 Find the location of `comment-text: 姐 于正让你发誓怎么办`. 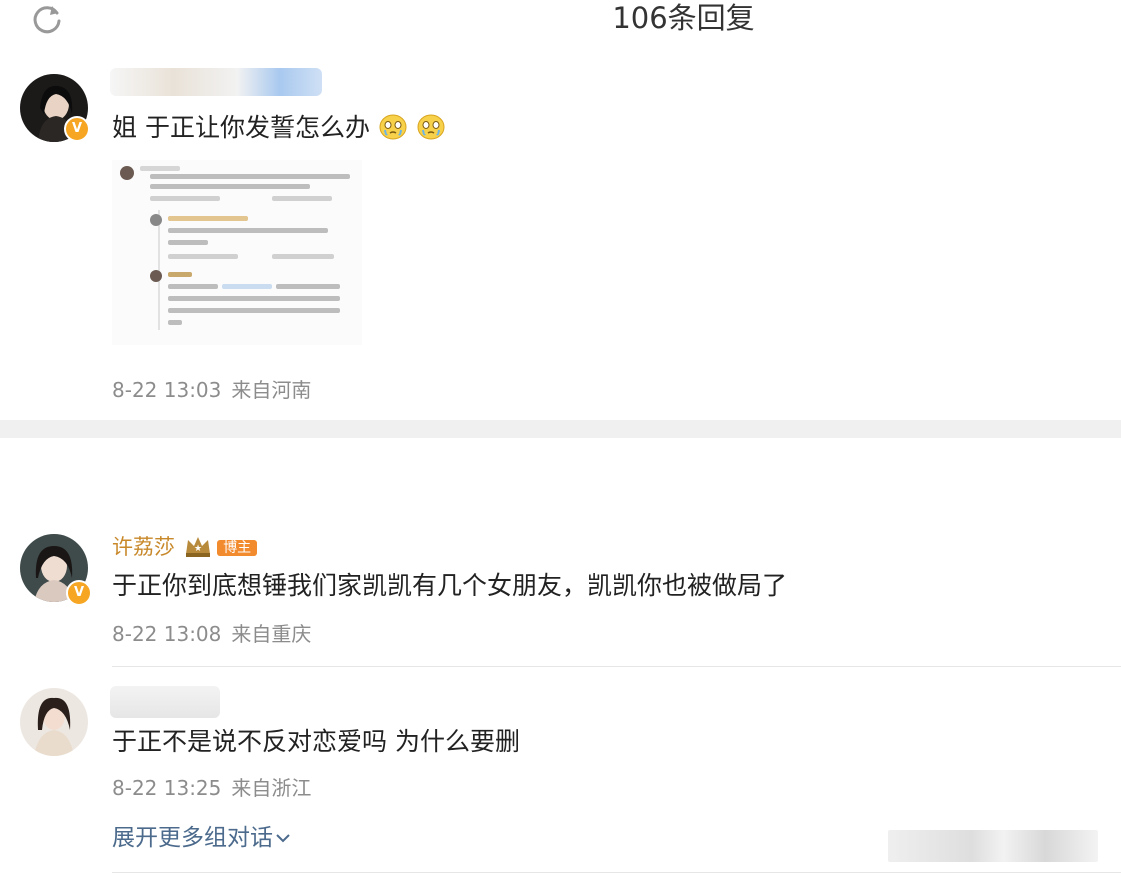

comment-text: 姐 于正让你发誓怎么办 is located at coordinates (279, 128).